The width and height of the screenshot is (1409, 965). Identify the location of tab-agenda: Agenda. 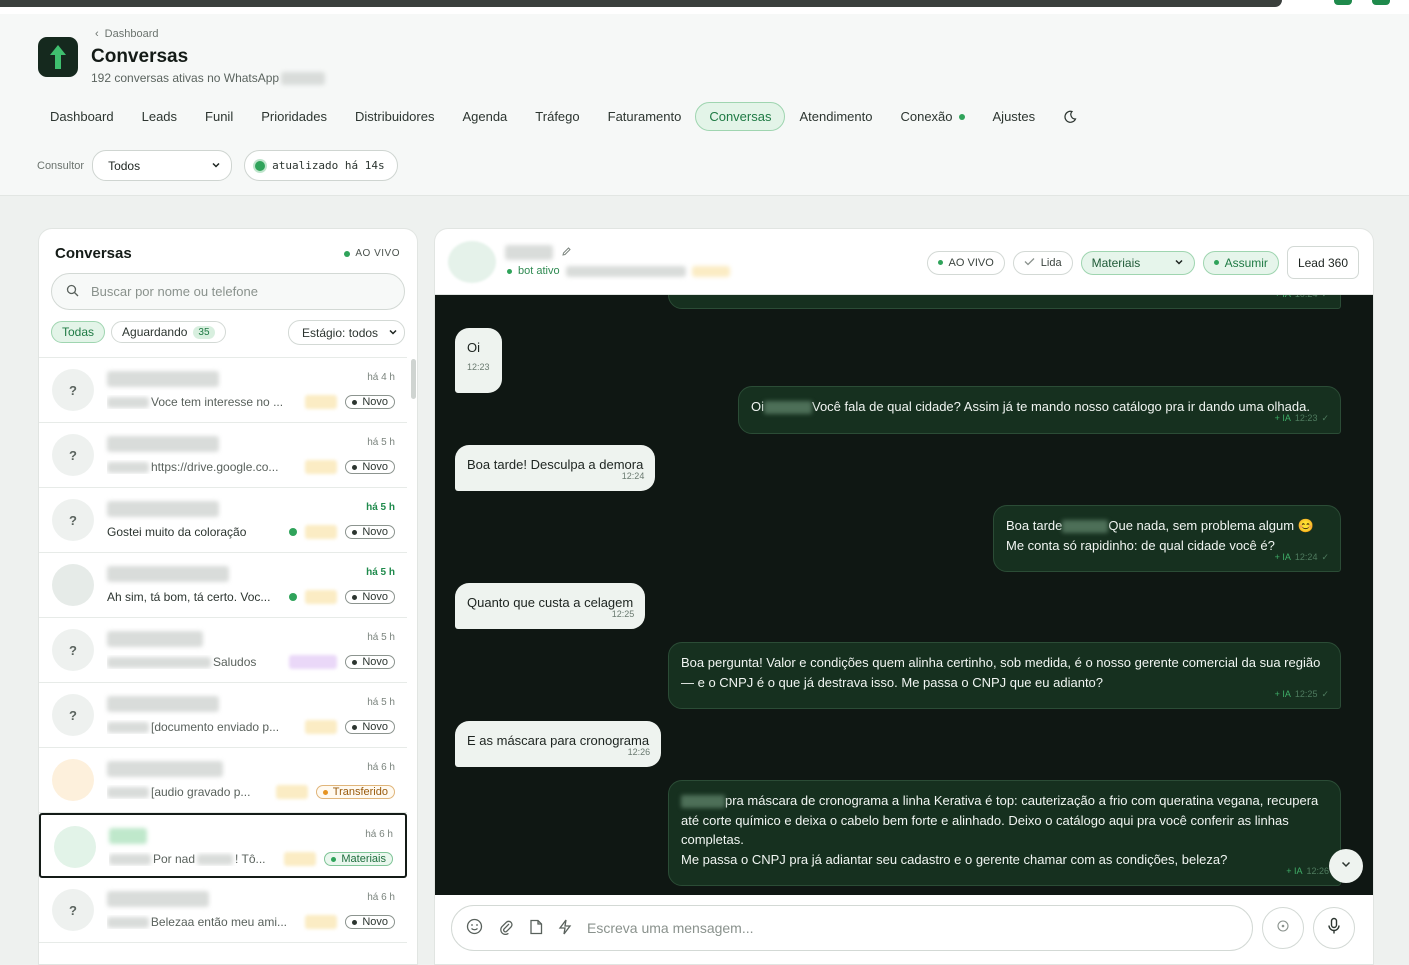
(484, 116).